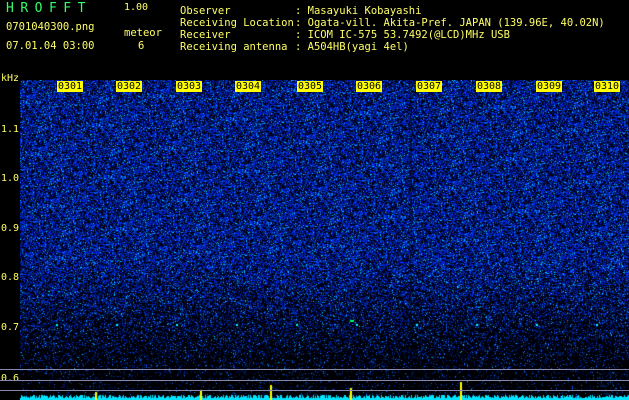 The width and height of the screenshot is (629, 400). I want to click on info-value-antenna: : A504HB(yagi 4el), so click(352, 47).